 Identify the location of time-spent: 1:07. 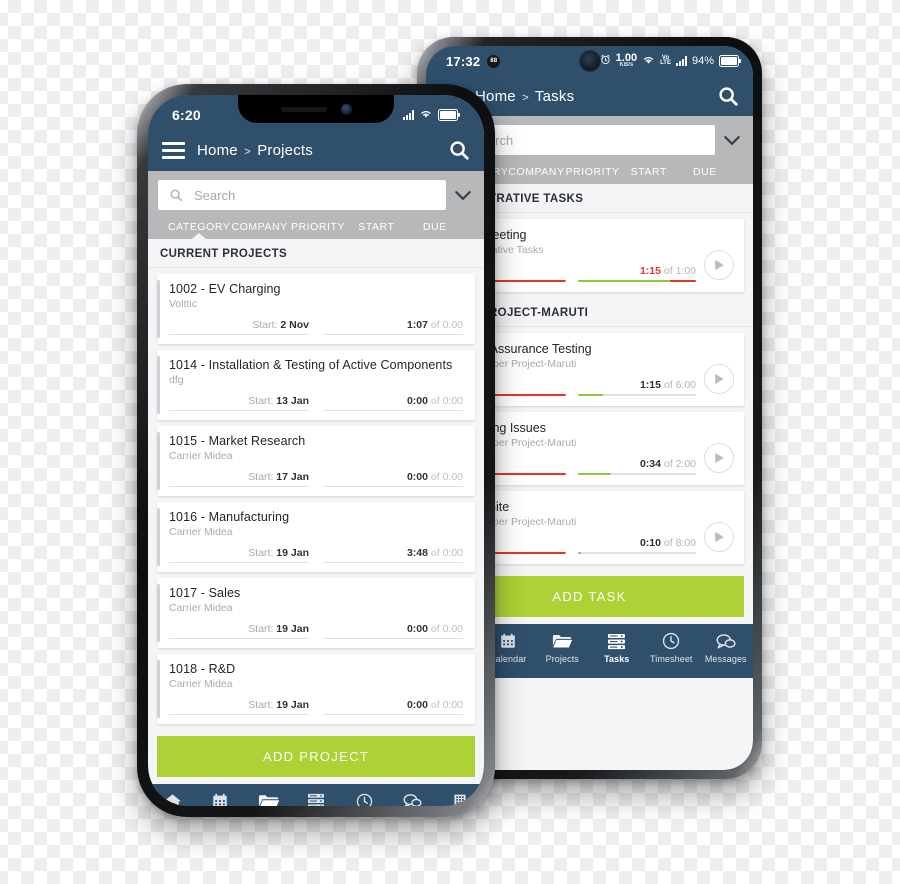
(417, 325).